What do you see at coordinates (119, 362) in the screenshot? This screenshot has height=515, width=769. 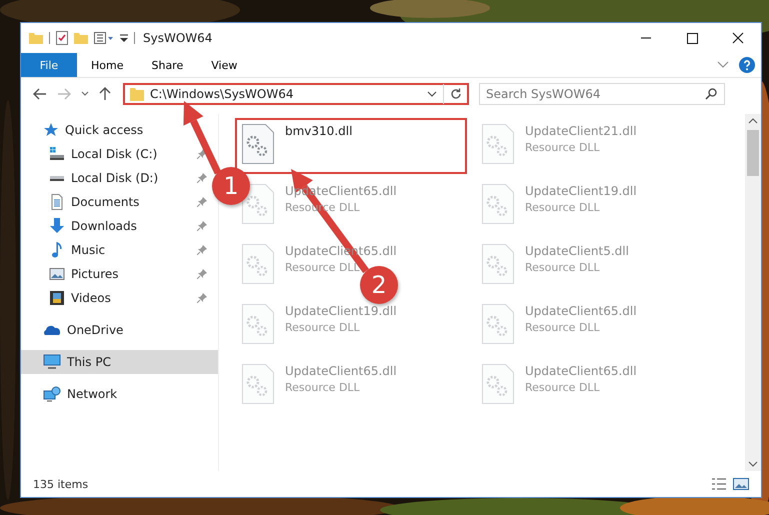 I see `nav-item: This PC` at bounding box center [119, 362].